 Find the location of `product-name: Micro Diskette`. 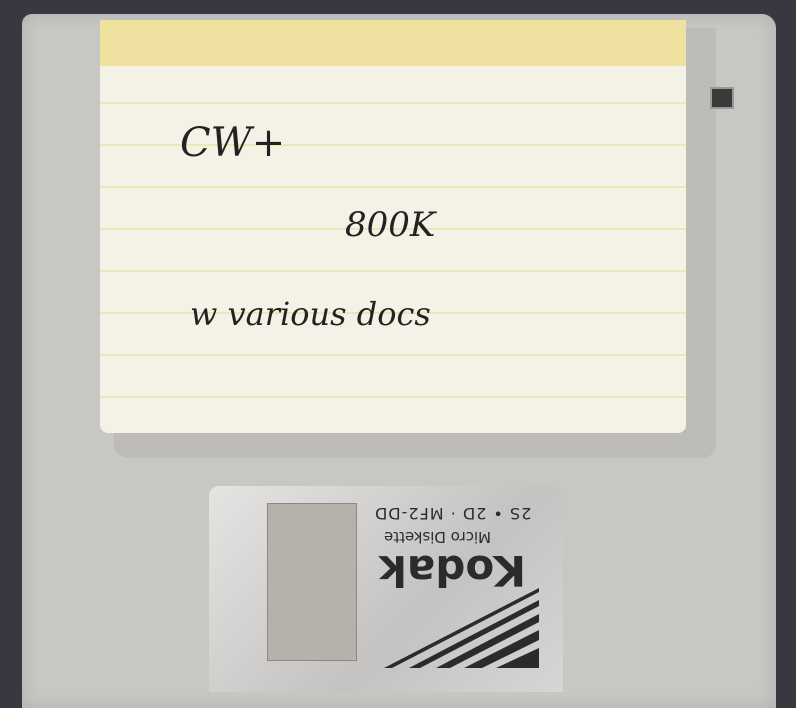

product-name: Micro Diskette is located at coordinates (438, 537).